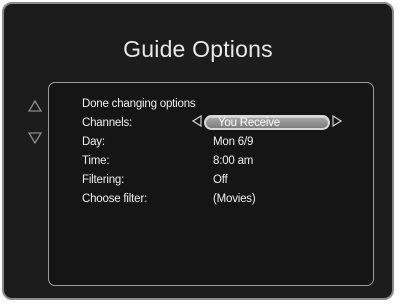  Describe the element at coordinates (220, 179) in the screenshot. I see `option-value-filtering: Off` at that location.